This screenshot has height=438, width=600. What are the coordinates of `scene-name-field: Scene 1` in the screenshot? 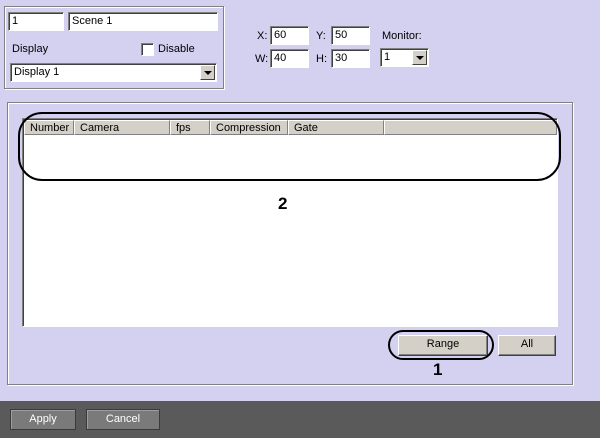 It's located at (143, 21).